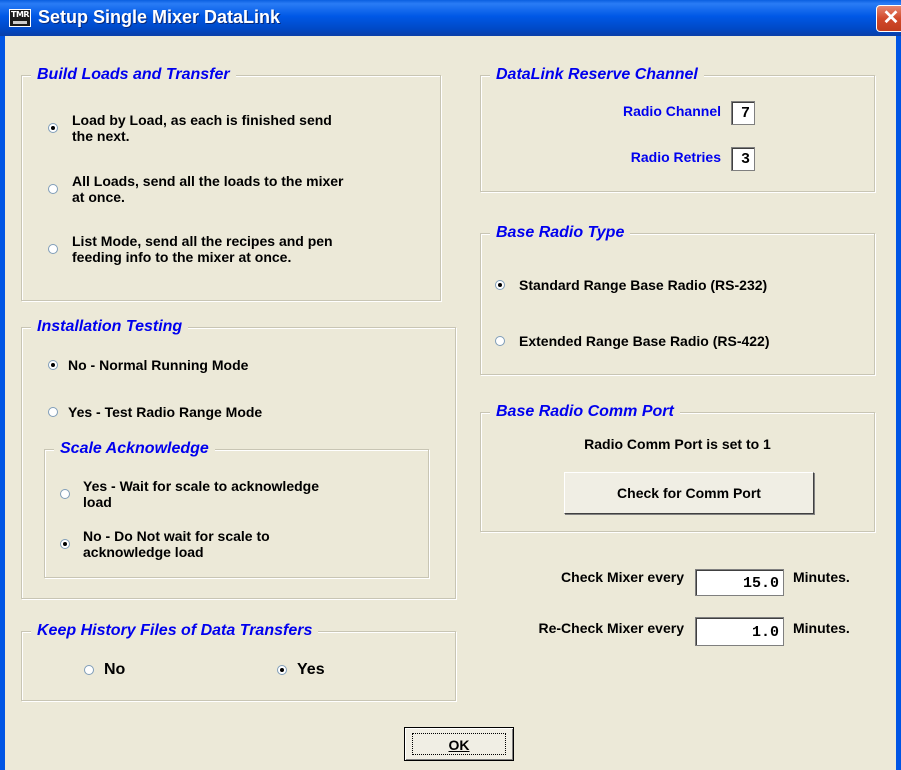  I want to click on scale-ack-line1: No - Do Not wait for scale to, so click(176, 536).